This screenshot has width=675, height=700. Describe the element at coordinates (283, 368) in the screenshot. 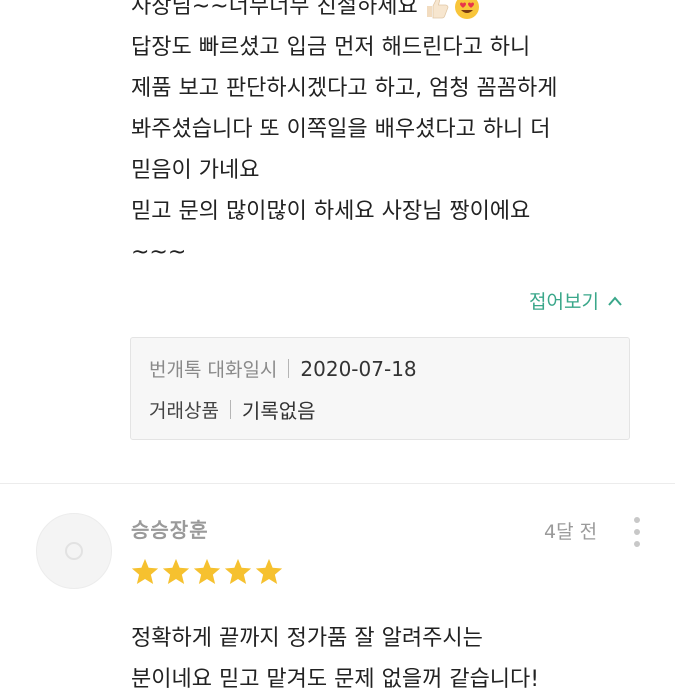

I see `chat-date-row: 번개톡 대화일시 2020-07-18` at that location.